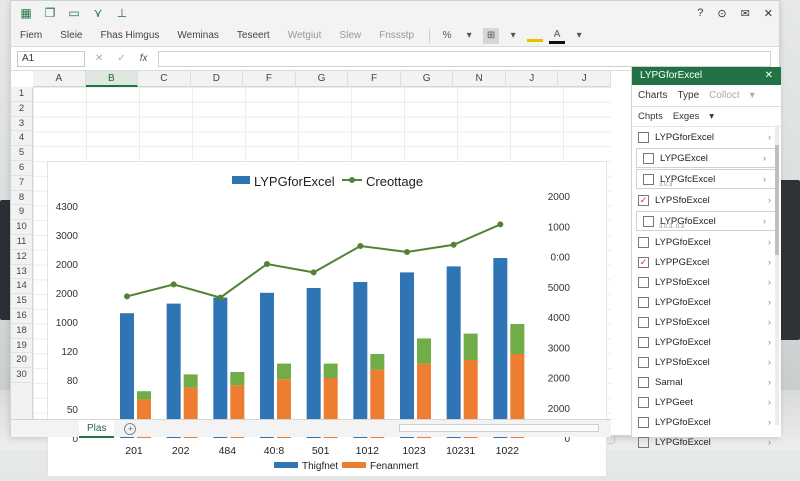 The image size is (800, 481). What do you see at coordinates (745, 13) in the screenshot?
I see `share-icon: ✉` at bounding box center [745, 13].